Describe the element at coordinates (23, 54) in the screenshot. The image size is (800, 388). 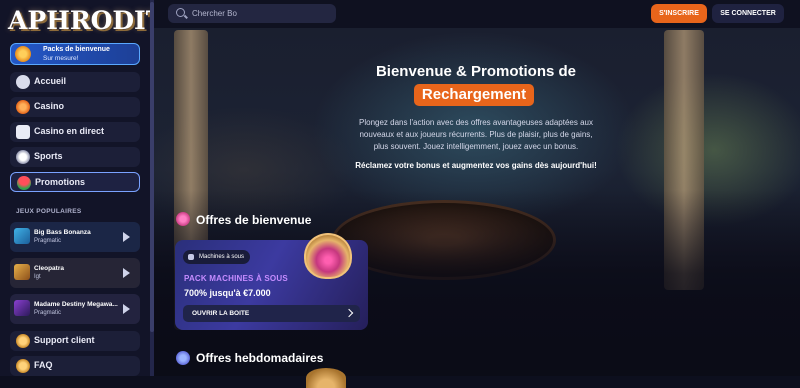
I see `gift-icon` at that location.